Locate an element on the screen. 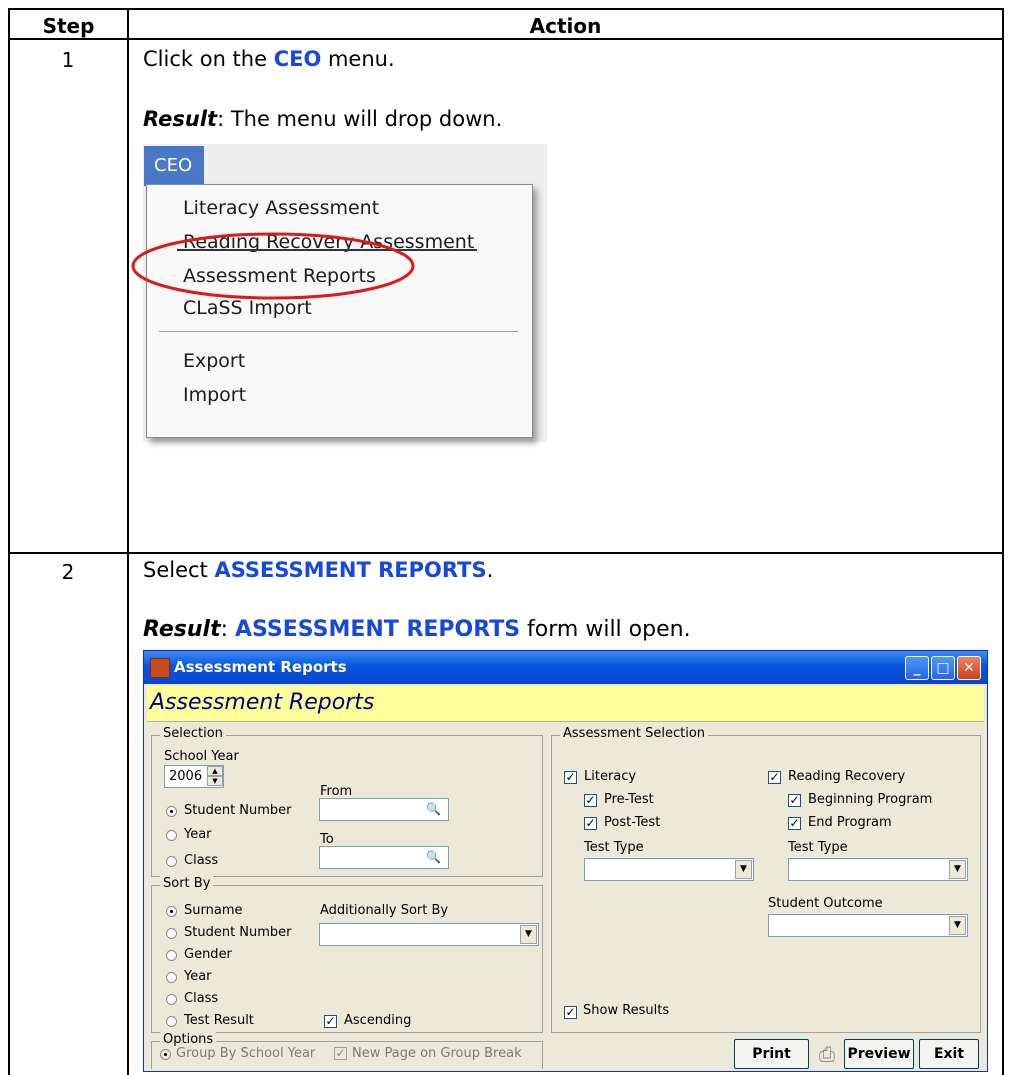 The image size is (1012, 1075). app-icon is located at coordinates (160, 668).